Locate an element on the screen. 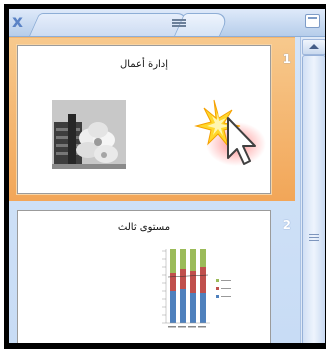 The width and height of the screenshot is (332, 354). outline-icon is located at coordinates (179, 24).